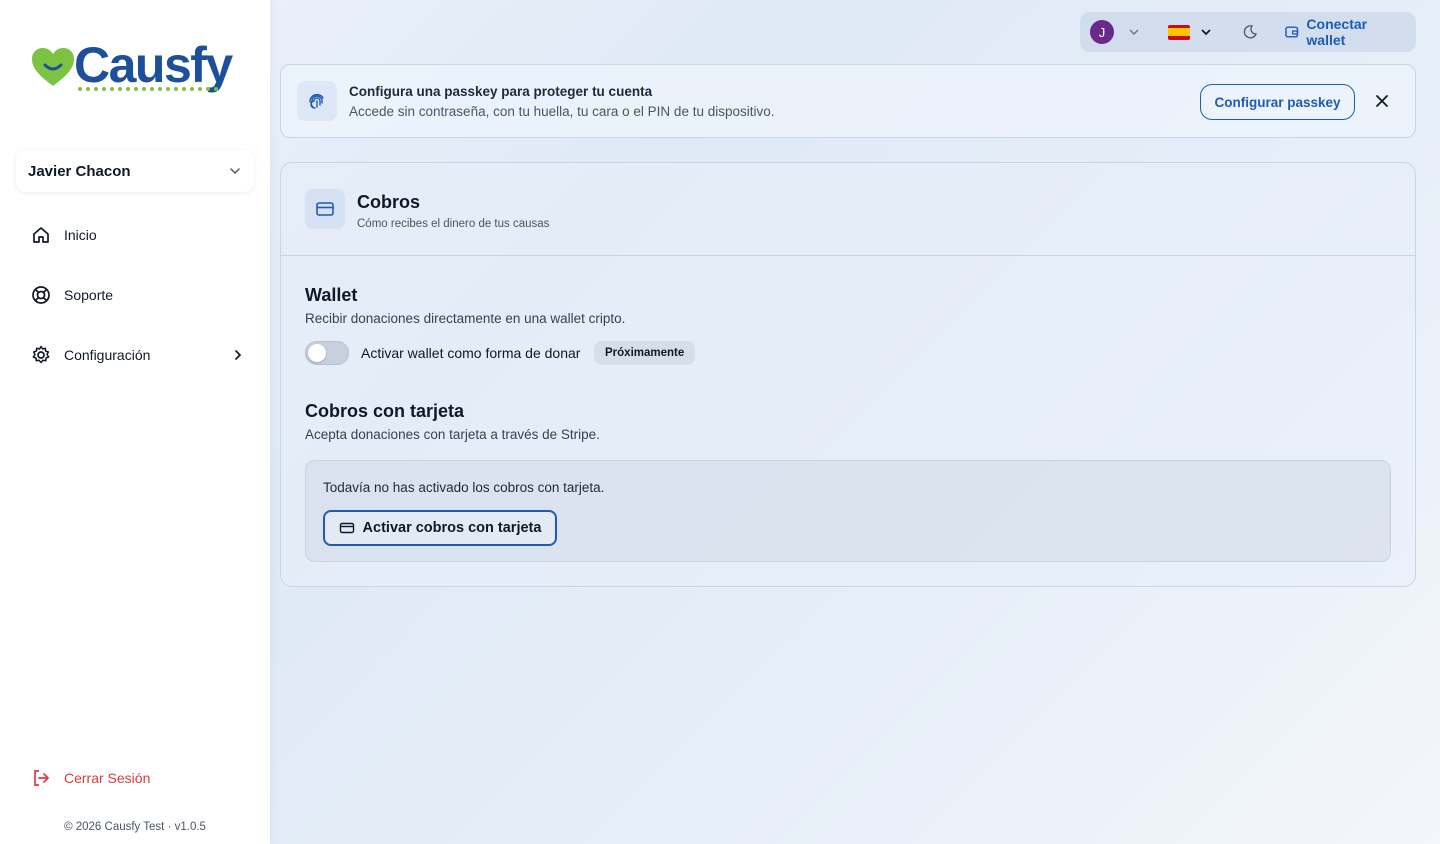 The height and width of the screenshot is (844, 1440). What do you see at coordinates (453, 224) in the screenshot?
I see `page-subtitle: Cómo recibes el dinero de tus causas` at bounding box center [453, 224].